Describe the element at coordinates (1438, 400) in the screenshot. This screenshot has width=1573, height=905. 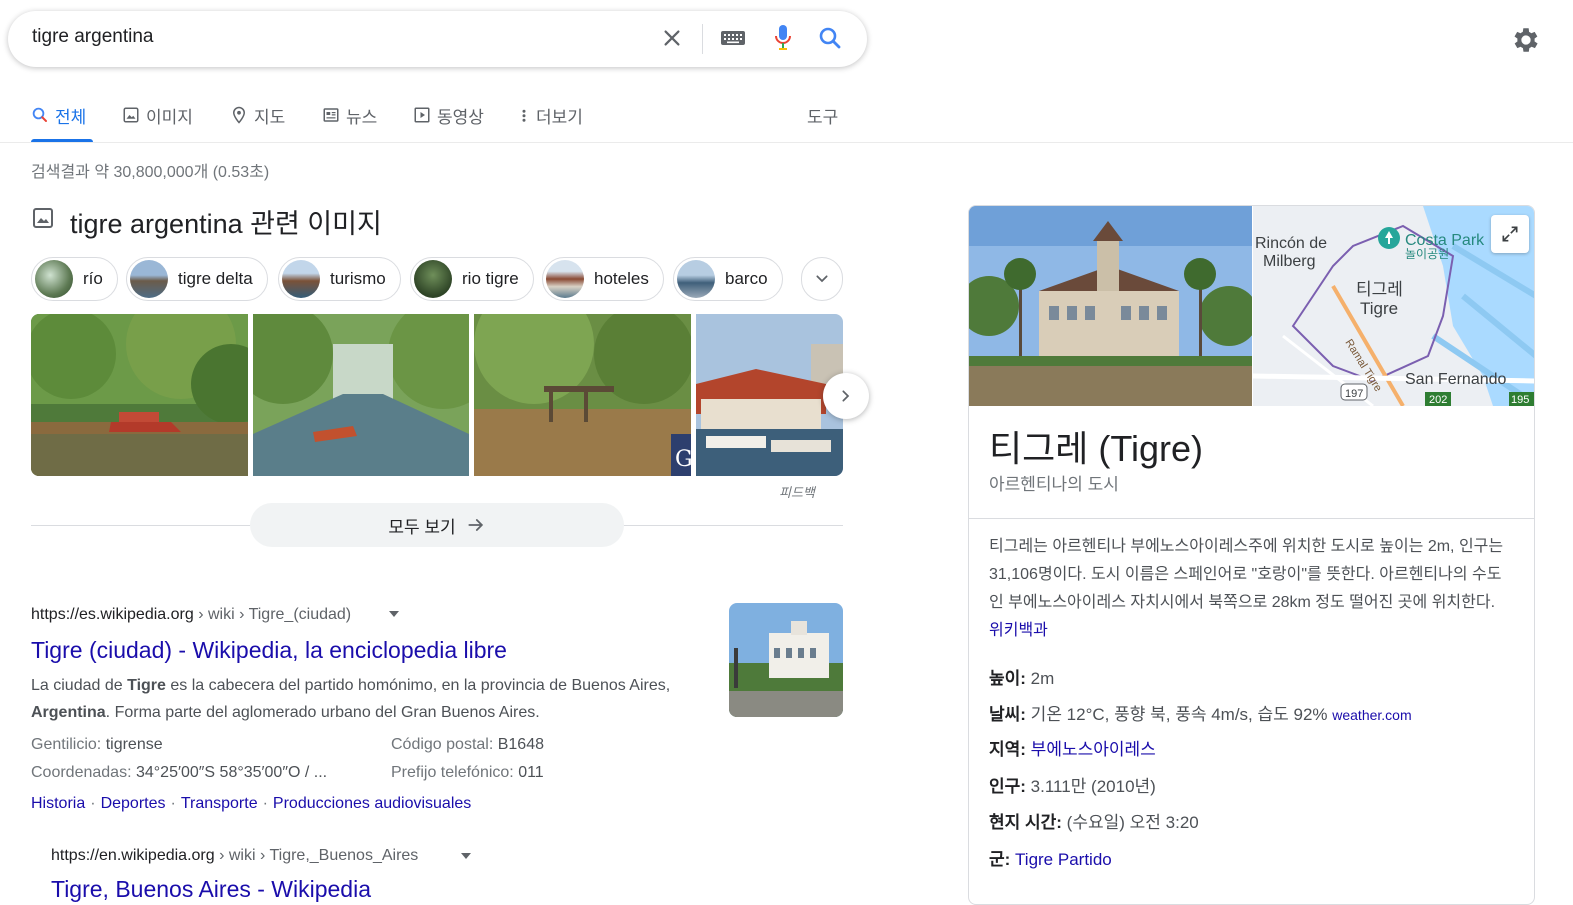
I see `route-shield-label: 202` at that location.